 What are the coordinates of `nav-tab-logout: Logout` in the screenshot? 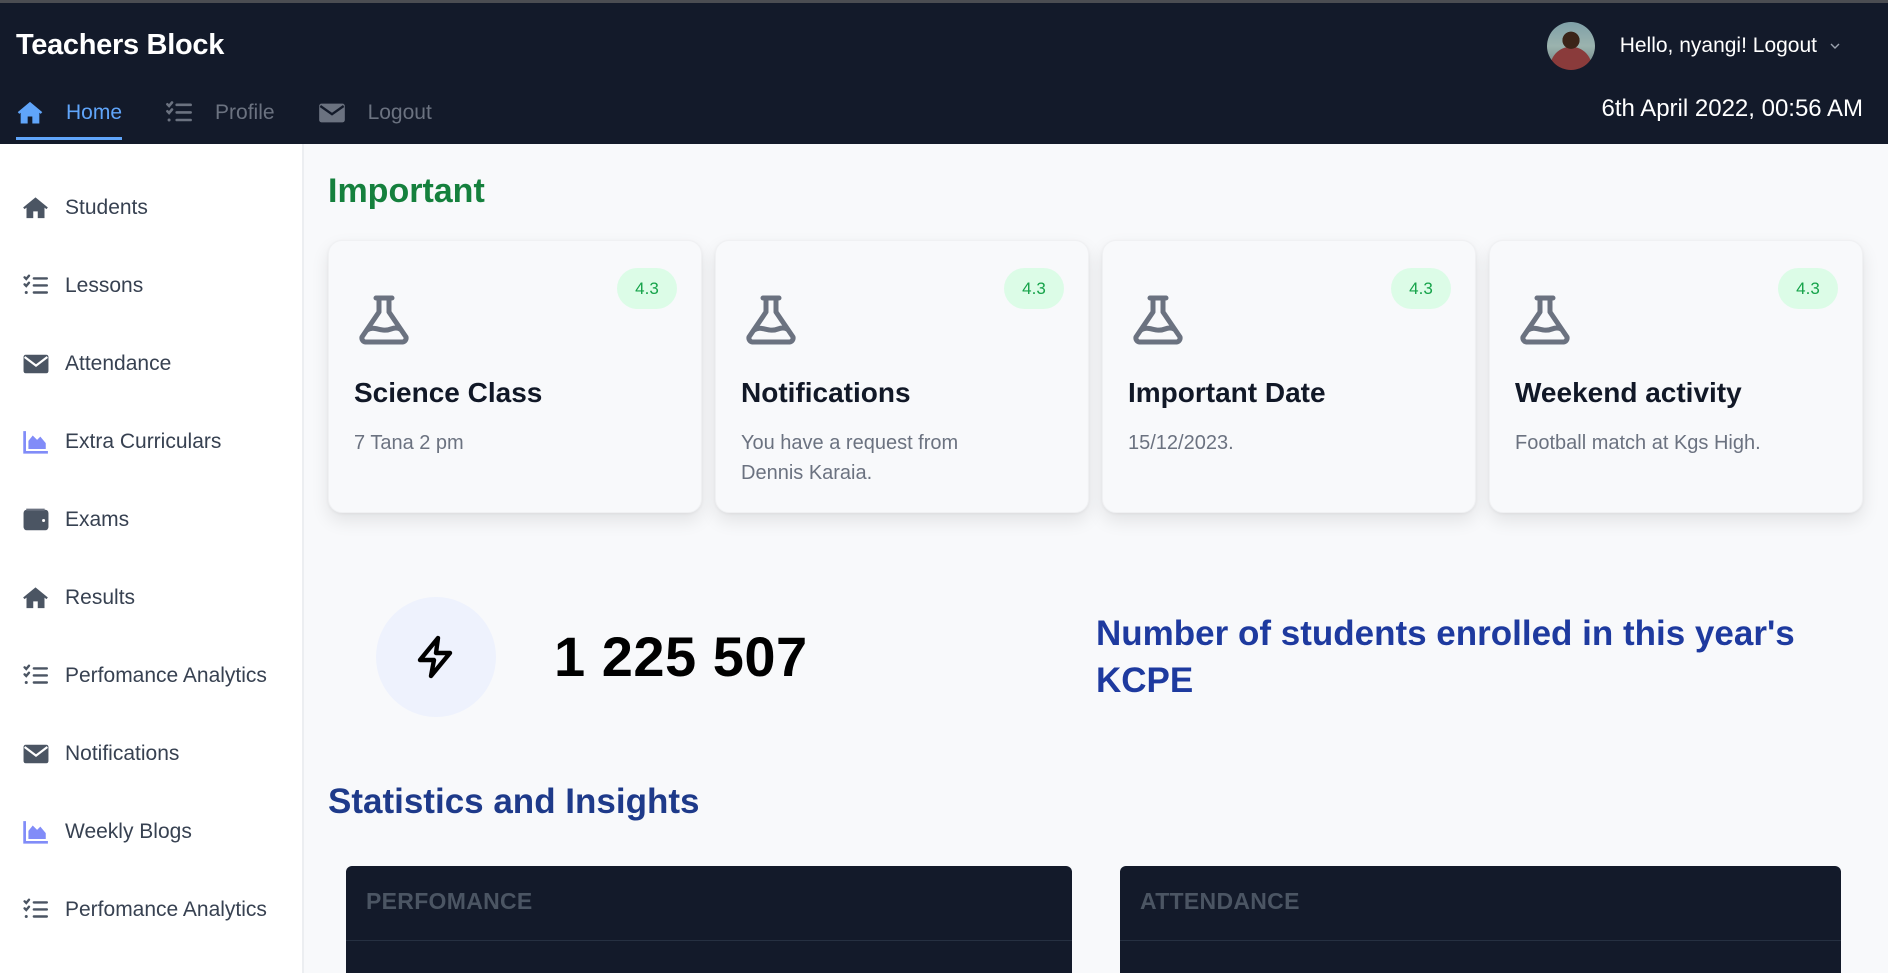 It's located at (375, 113).